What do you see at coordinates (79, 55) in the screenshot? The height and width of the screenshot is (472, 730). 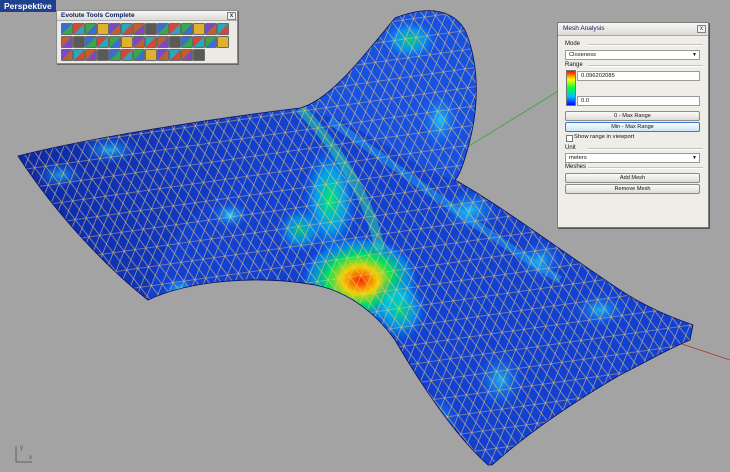 I see `star-icon` at bounding box center [79, 55].